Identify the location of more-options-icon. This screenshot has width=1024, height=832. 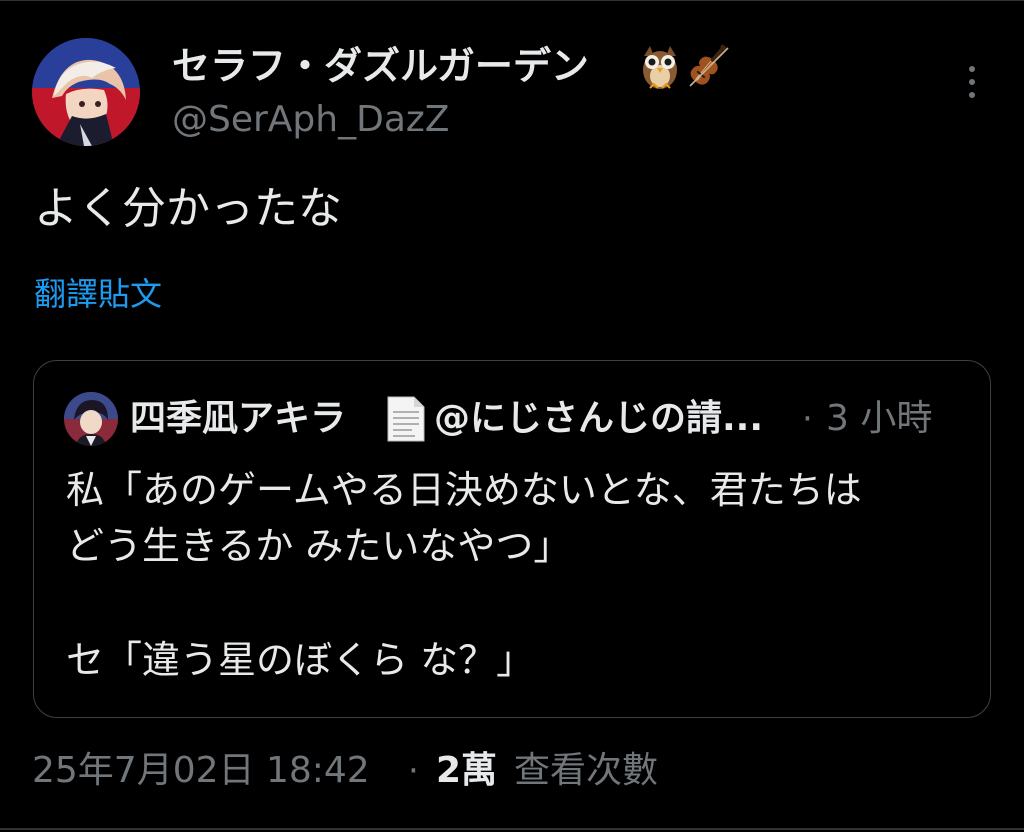
(972, 82).